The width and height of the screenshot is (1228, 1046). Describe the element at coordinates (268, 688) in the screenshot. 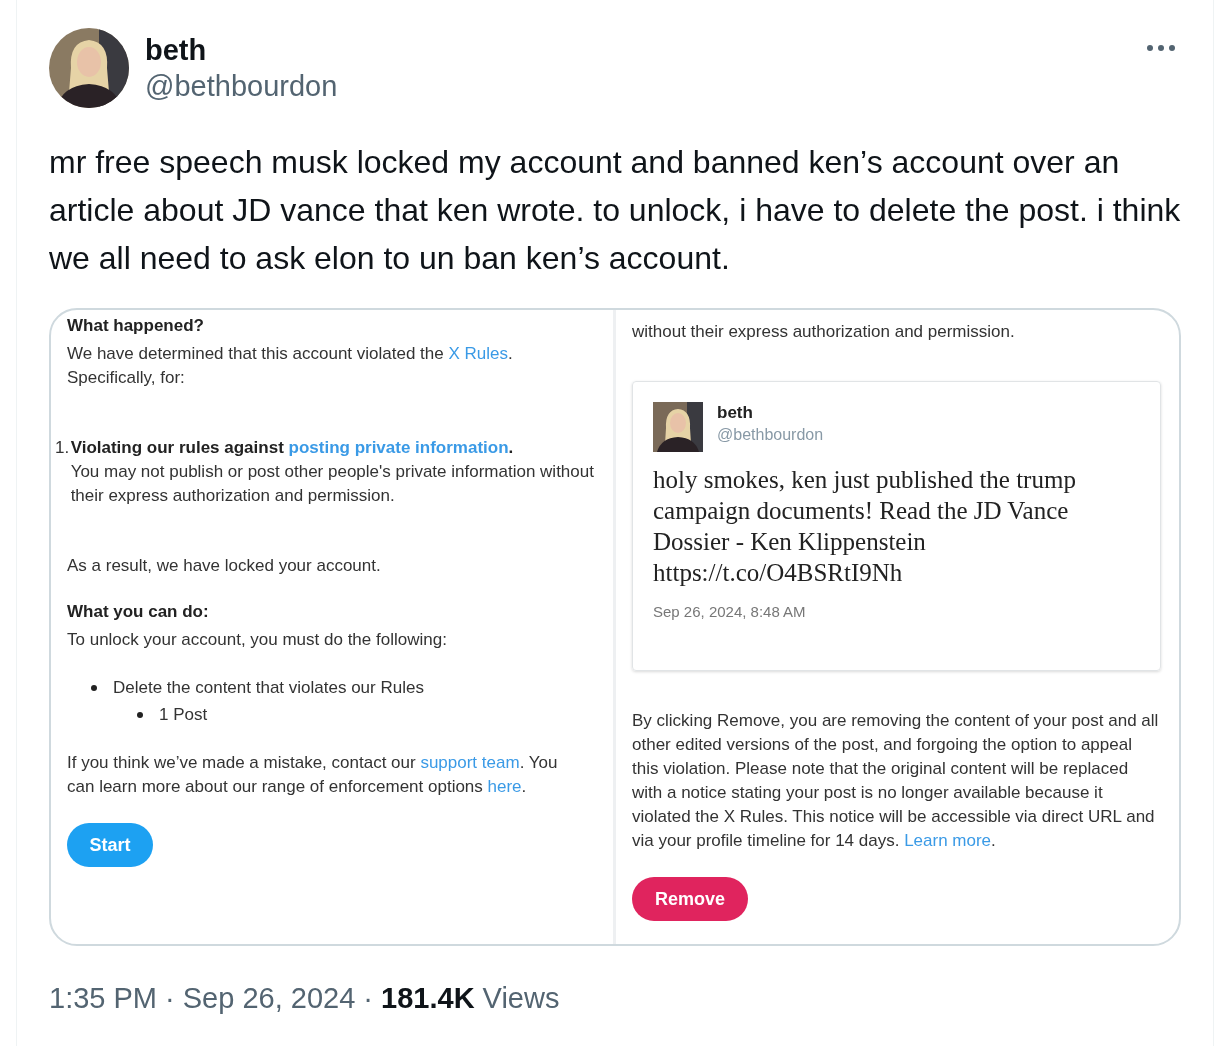

I see `step-text: Delete the content that violates our Rules` at that location.